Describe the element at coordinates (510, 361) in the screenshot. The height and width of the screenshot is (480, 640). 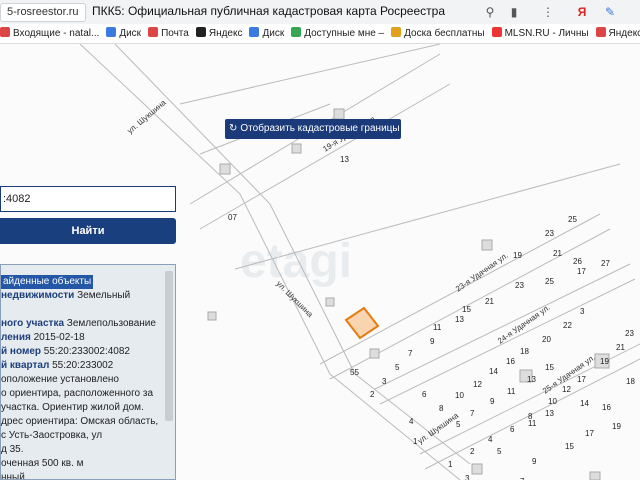
I see `parcel-number: 16` at that location.